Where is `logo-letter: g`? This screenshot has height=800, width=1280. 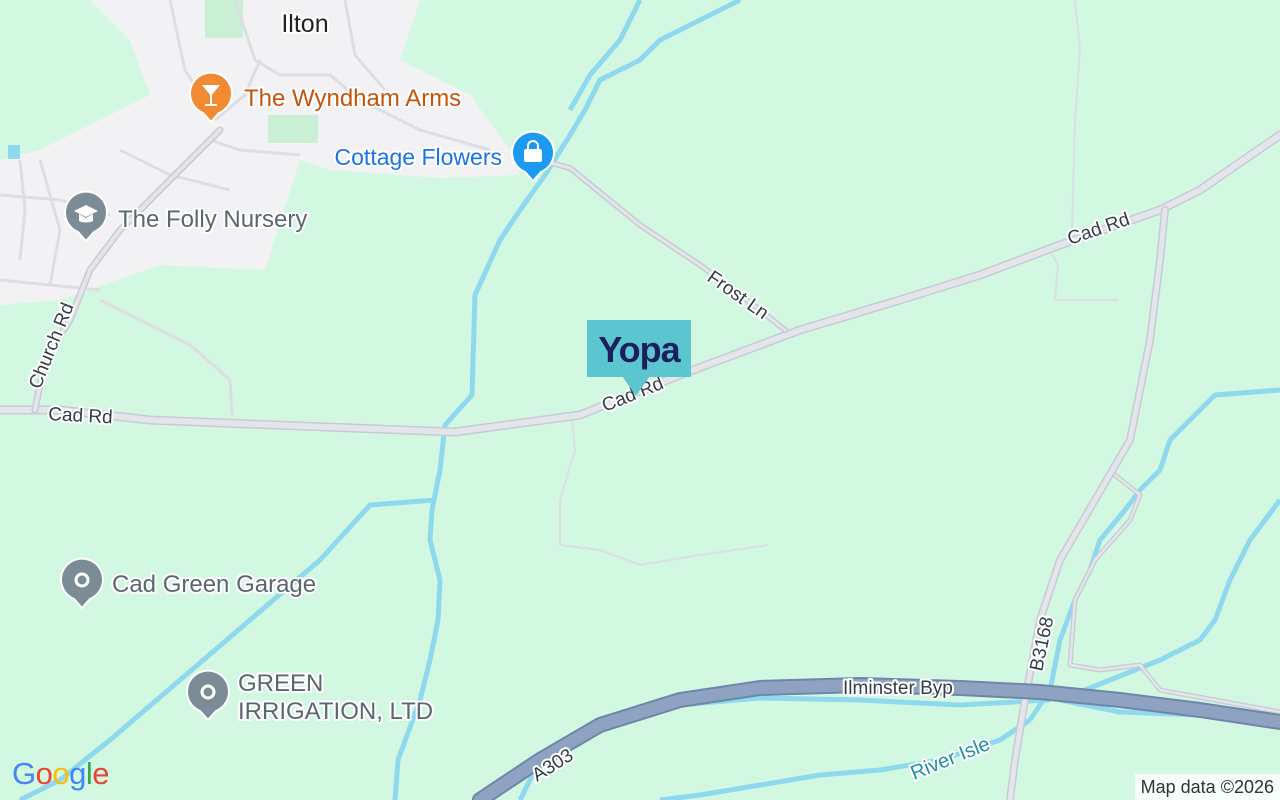
logo-letter: g is located at coordinates (77, 773).